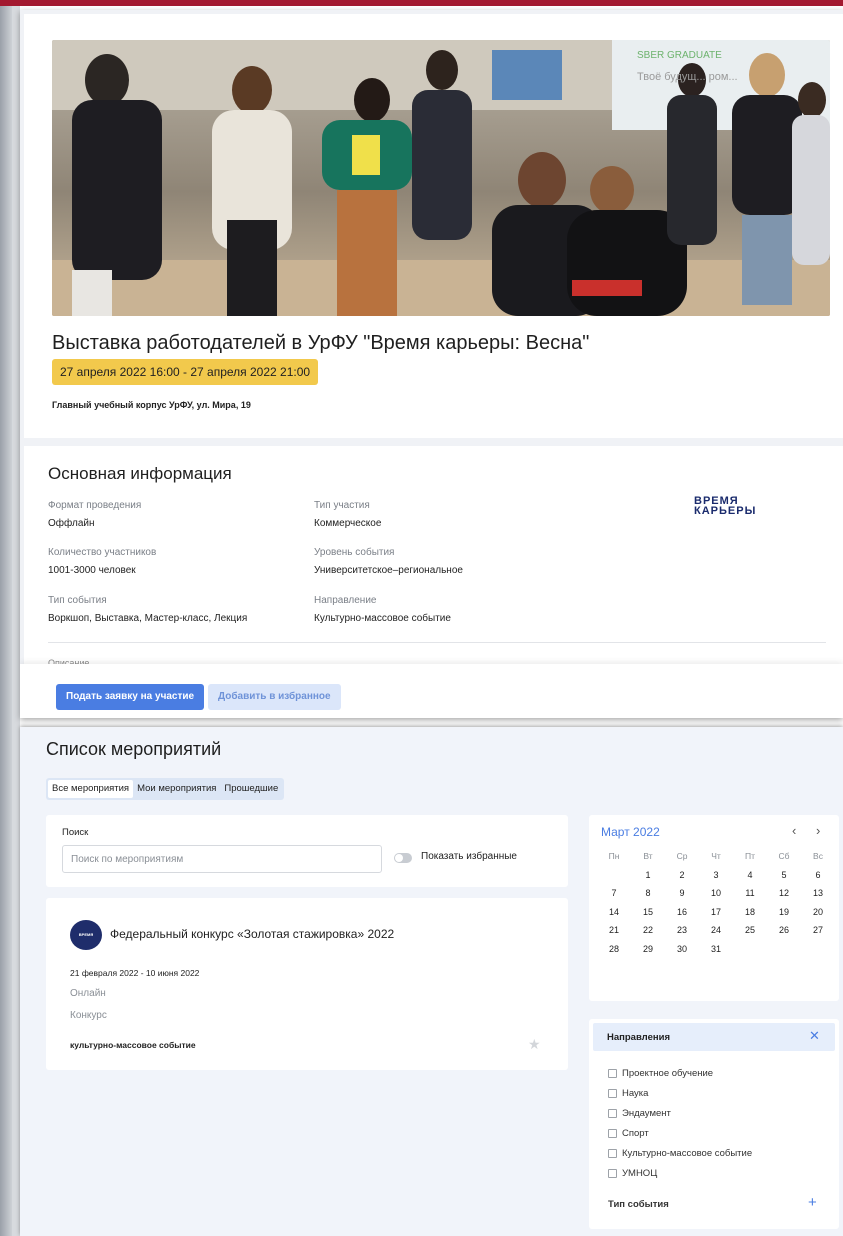 The image size is (843, 1236). I want to click on field-label-participants: Количество участников, so click(102, 552).